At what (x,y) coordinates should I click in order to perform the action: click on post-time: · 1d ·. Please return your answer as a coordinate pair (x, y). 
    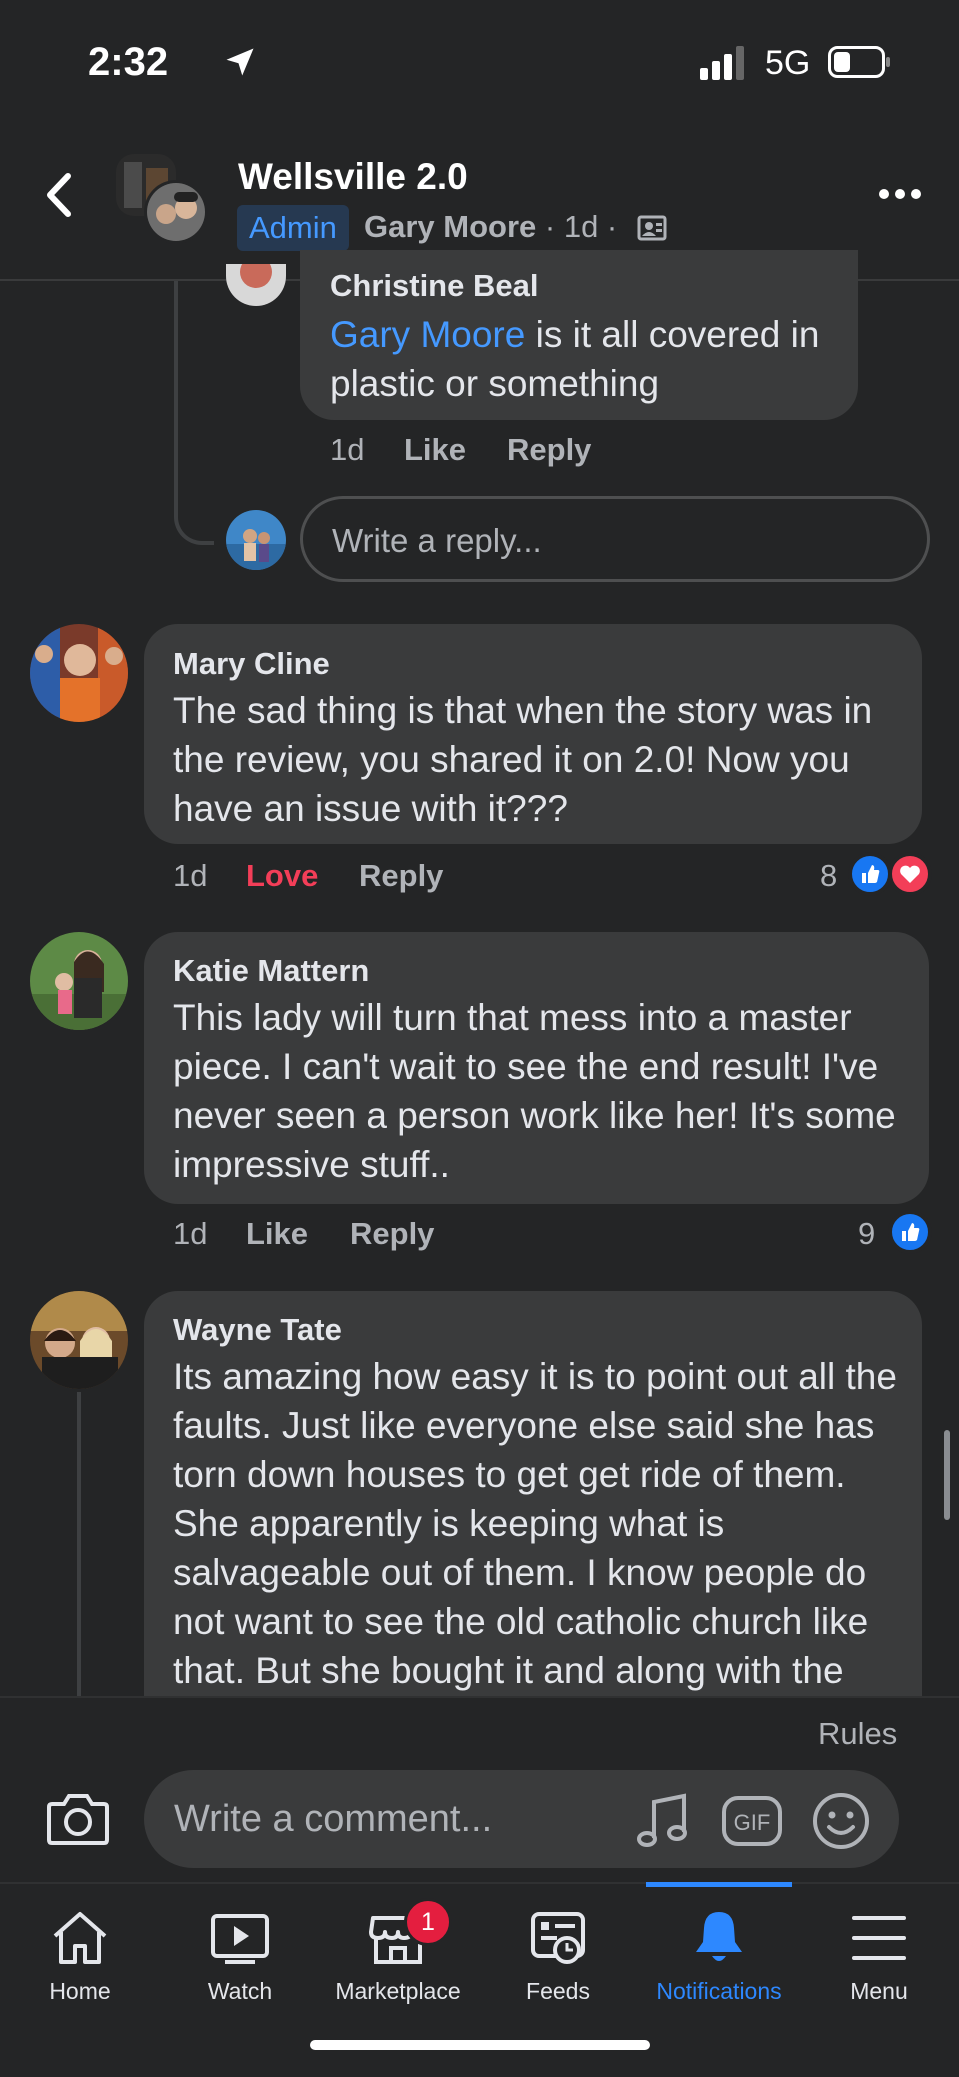
    Looking at the image, I should click on (577, 226).